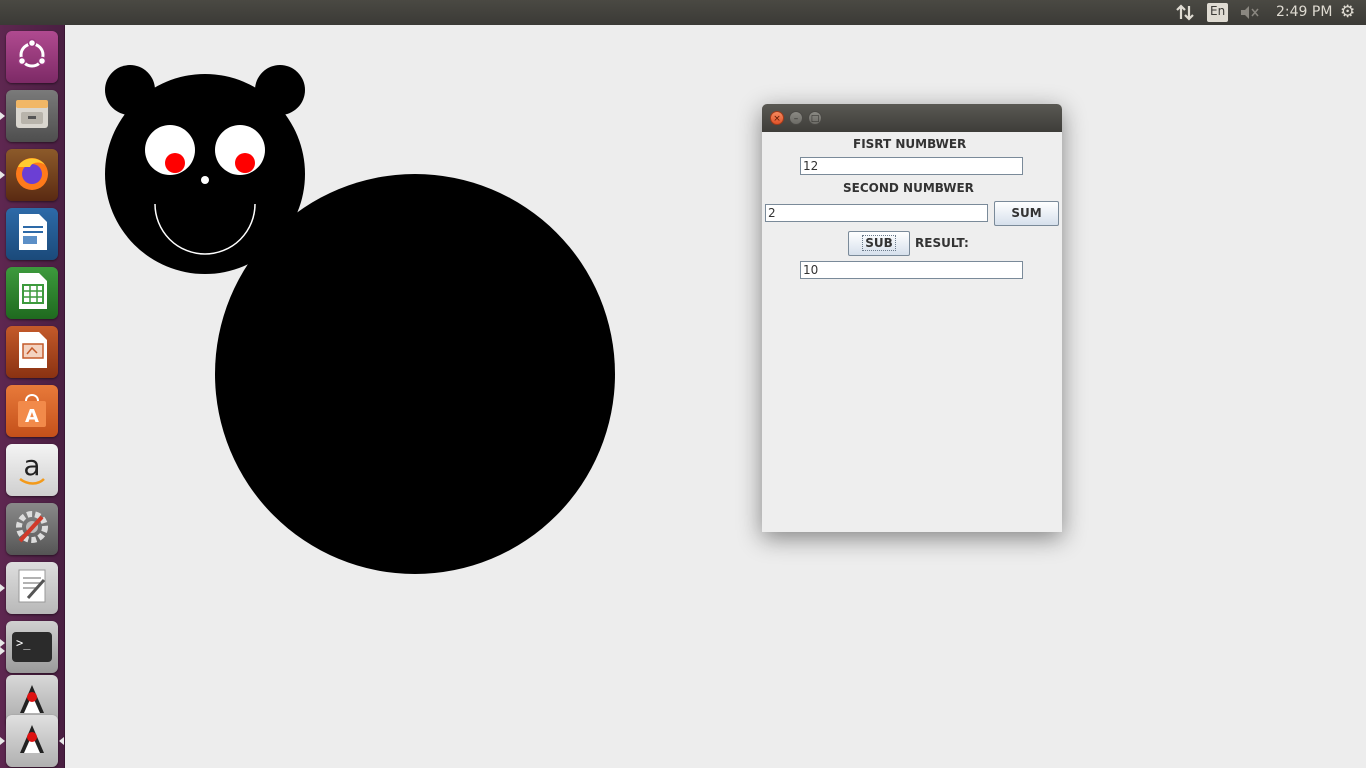  What do you see at coordinates (32, 116) in the screenshot?
I see `file-cabinet-icon` at bounding box center [32, 116].